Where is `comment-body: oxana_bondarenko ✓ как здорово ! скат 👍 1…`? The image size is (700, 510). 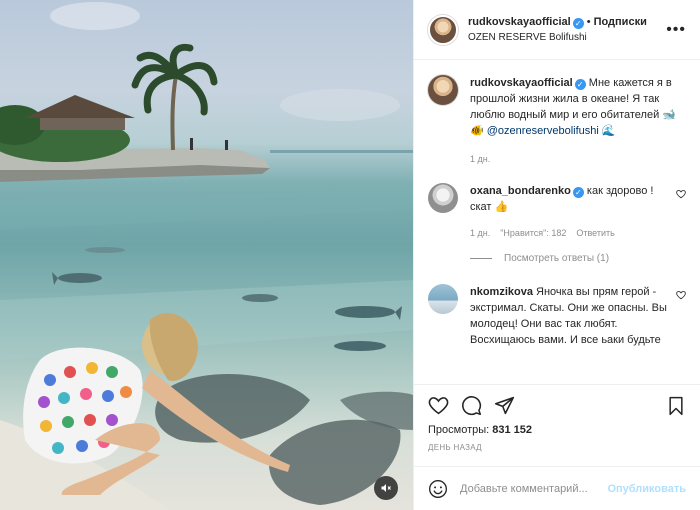
comment-body: oxana_bondarenko ✓ как здорово ! скат 👍 1… is located at coordinates (570, 212).